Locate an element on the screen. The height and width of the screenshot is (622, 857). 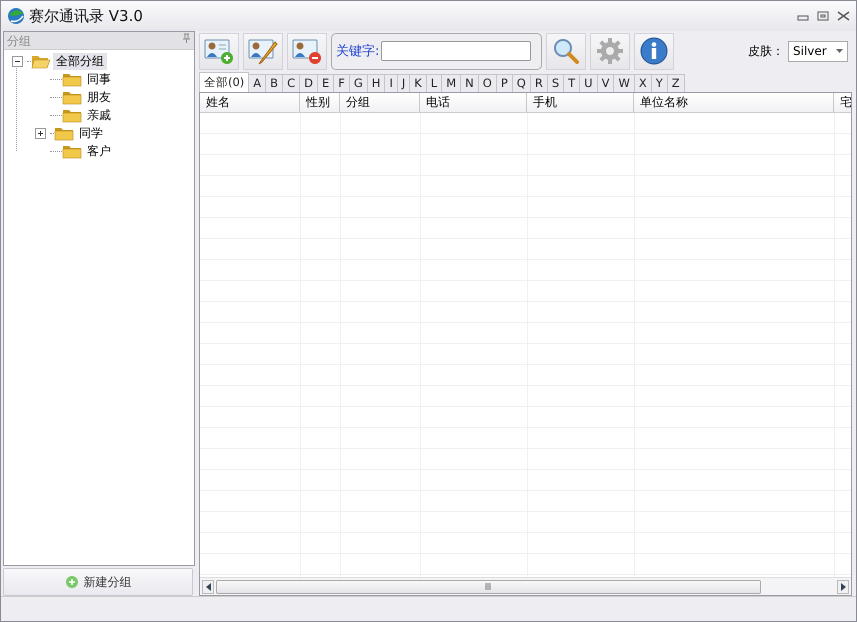
maximize-icon is located at coordinates (823, 16).